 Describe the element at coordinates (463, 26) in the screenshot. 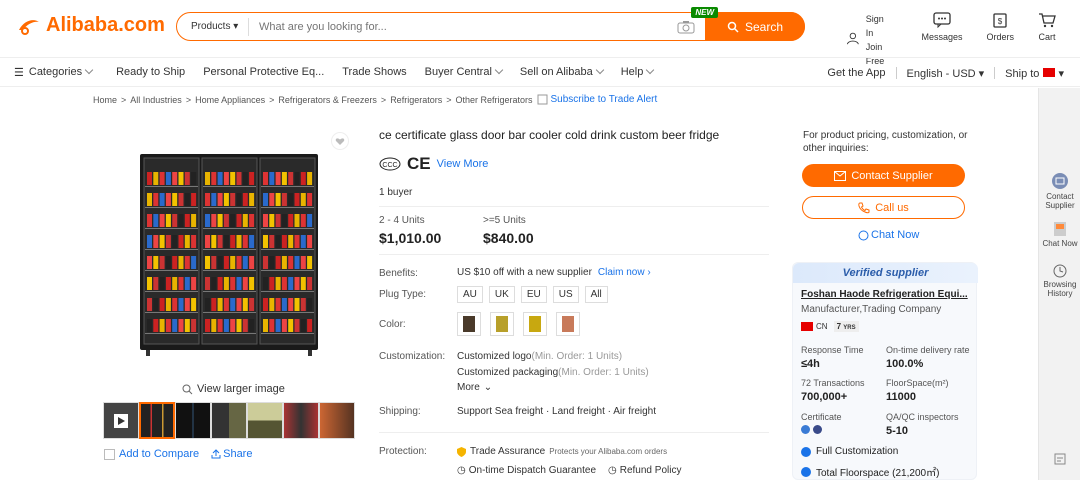

I see `search-input` at that location.